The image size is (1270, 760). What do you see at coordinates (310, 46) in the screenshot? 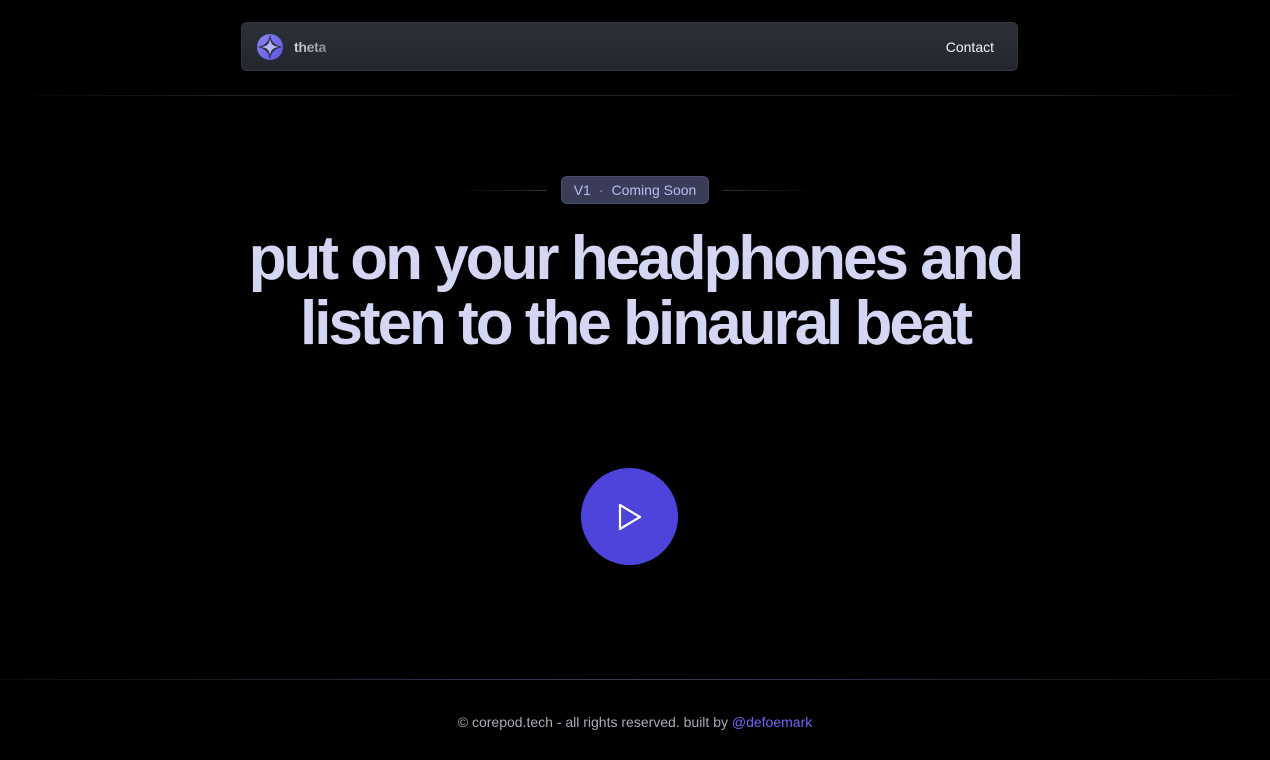
I see `brand-name: theta` at bounding box center [310, 46].